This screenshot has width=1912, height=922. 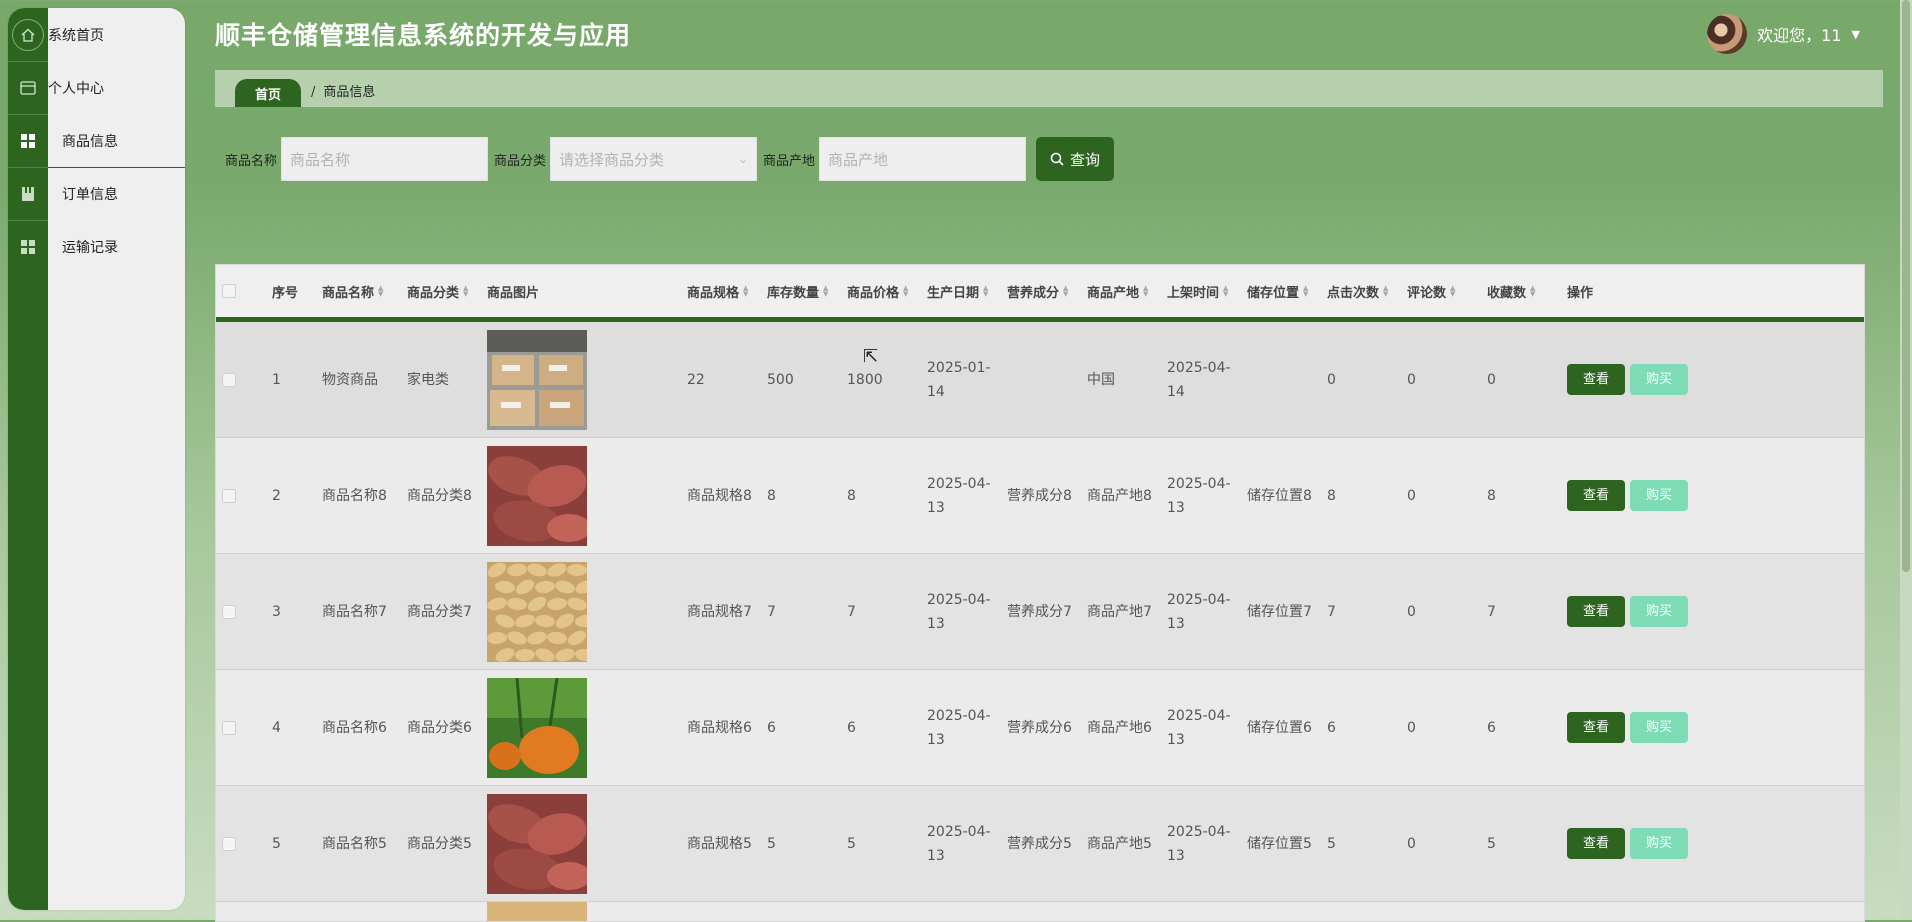 I want to click on cell-name: 商品名称6, so click(x=354, y=727).